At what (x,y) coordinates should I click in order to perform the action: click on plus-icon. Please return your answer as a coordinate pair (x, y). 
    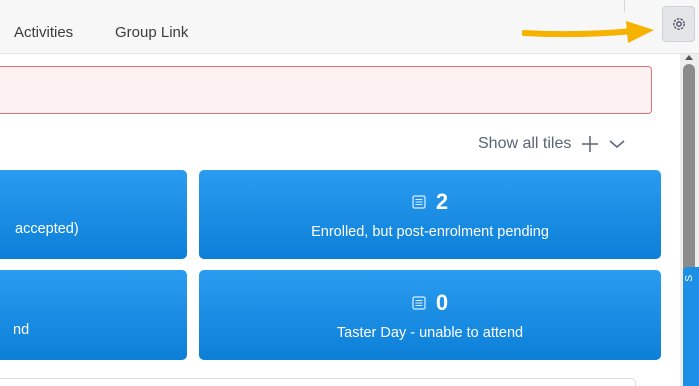
    Looking at the image, I should click on (590, 144).